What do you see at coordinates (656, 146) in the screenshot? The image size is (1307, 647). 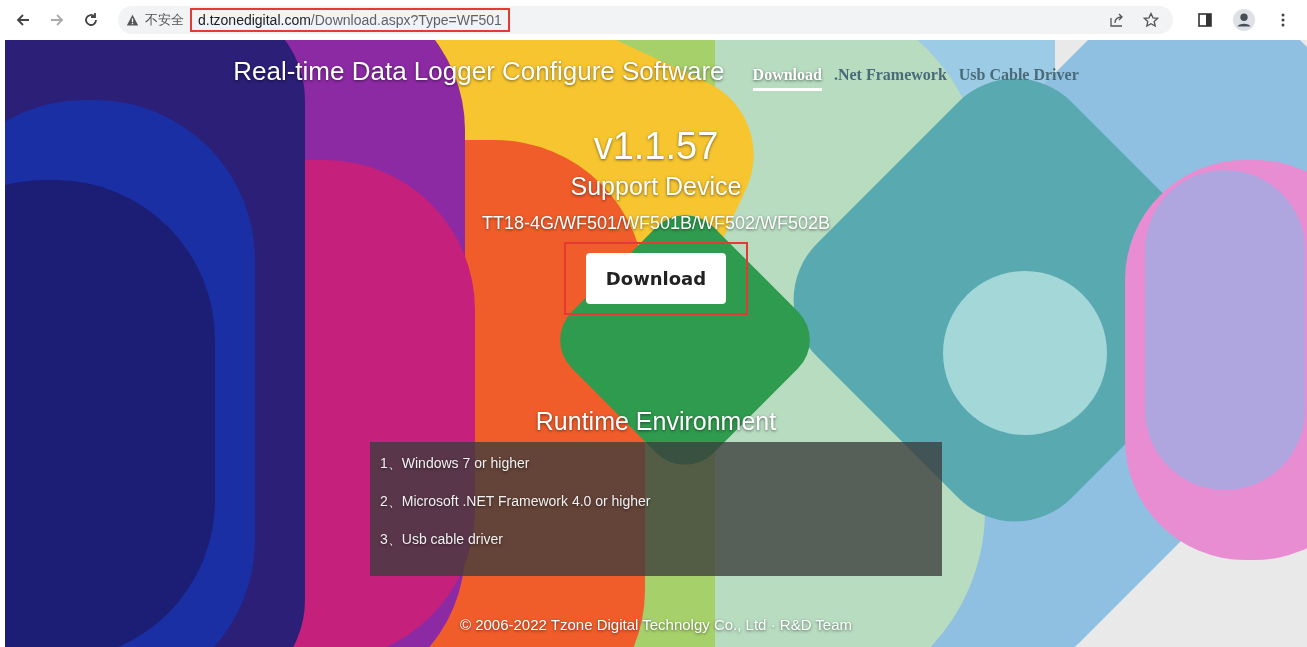 I see `version-heading: v1.1.57` at bounding box center [656, 146].